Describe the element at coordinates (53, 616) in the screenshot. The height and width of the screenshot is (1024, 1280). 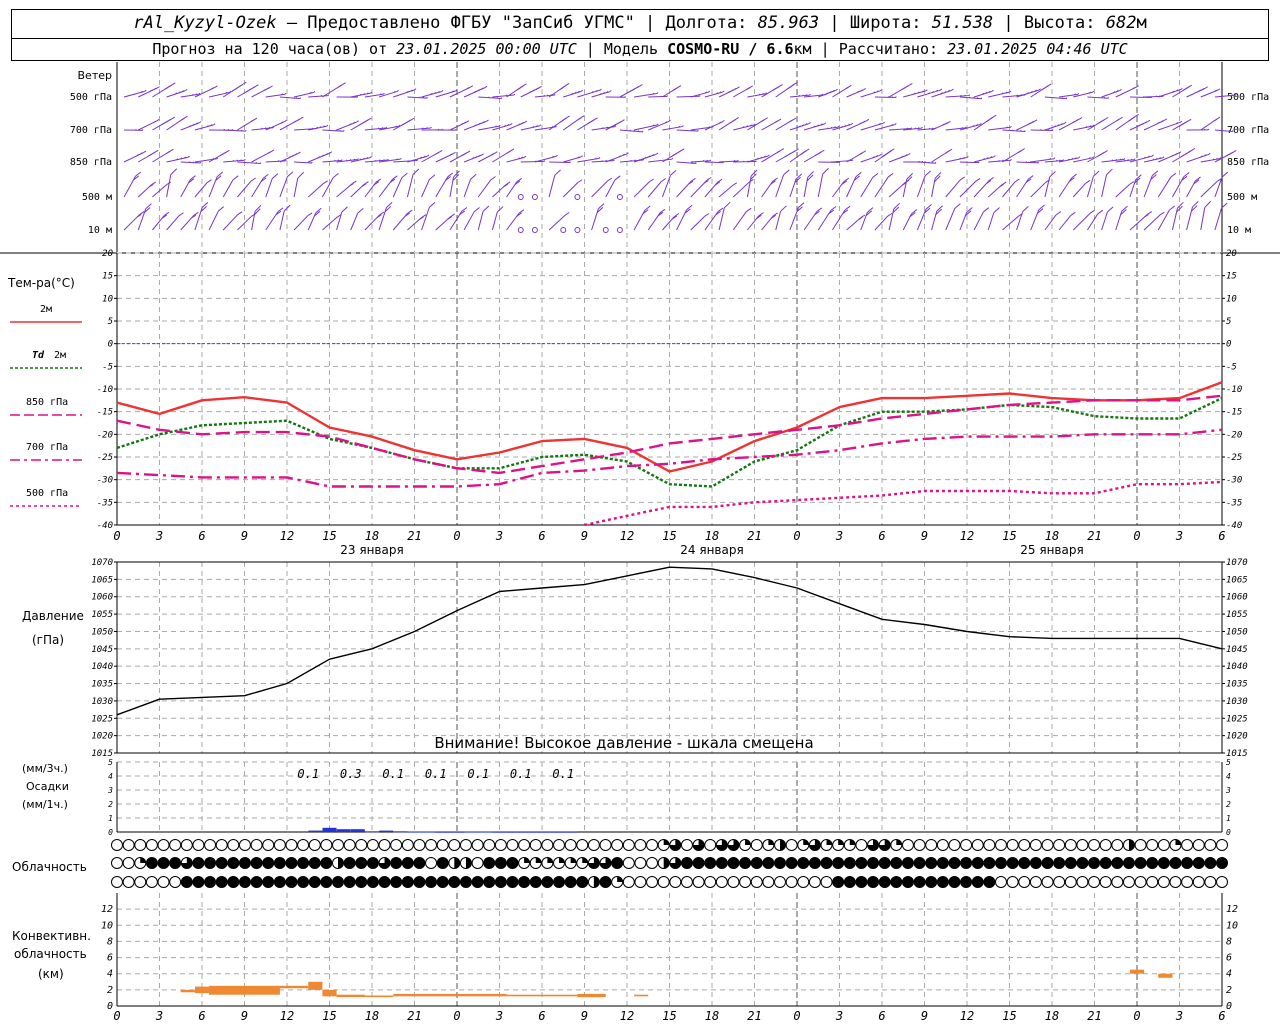
I see `pres-y-label: Давление` at that location.